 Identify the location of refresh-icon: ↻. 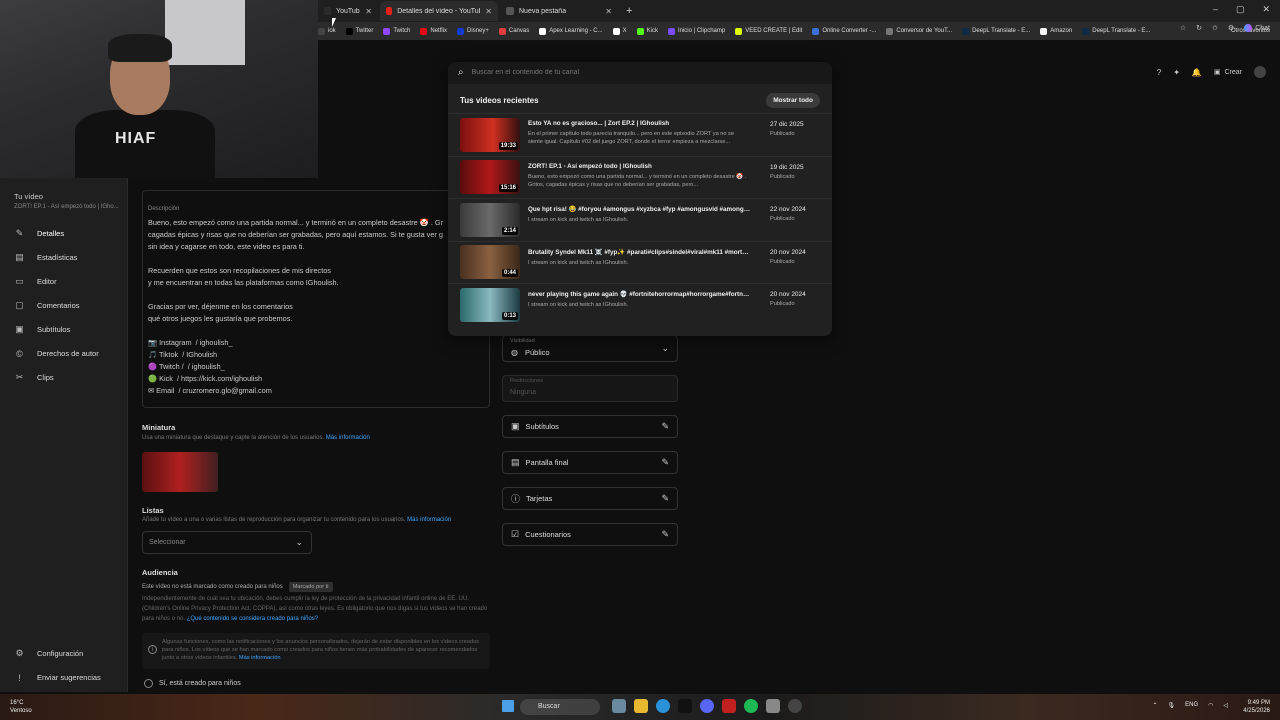
(1199, 28).